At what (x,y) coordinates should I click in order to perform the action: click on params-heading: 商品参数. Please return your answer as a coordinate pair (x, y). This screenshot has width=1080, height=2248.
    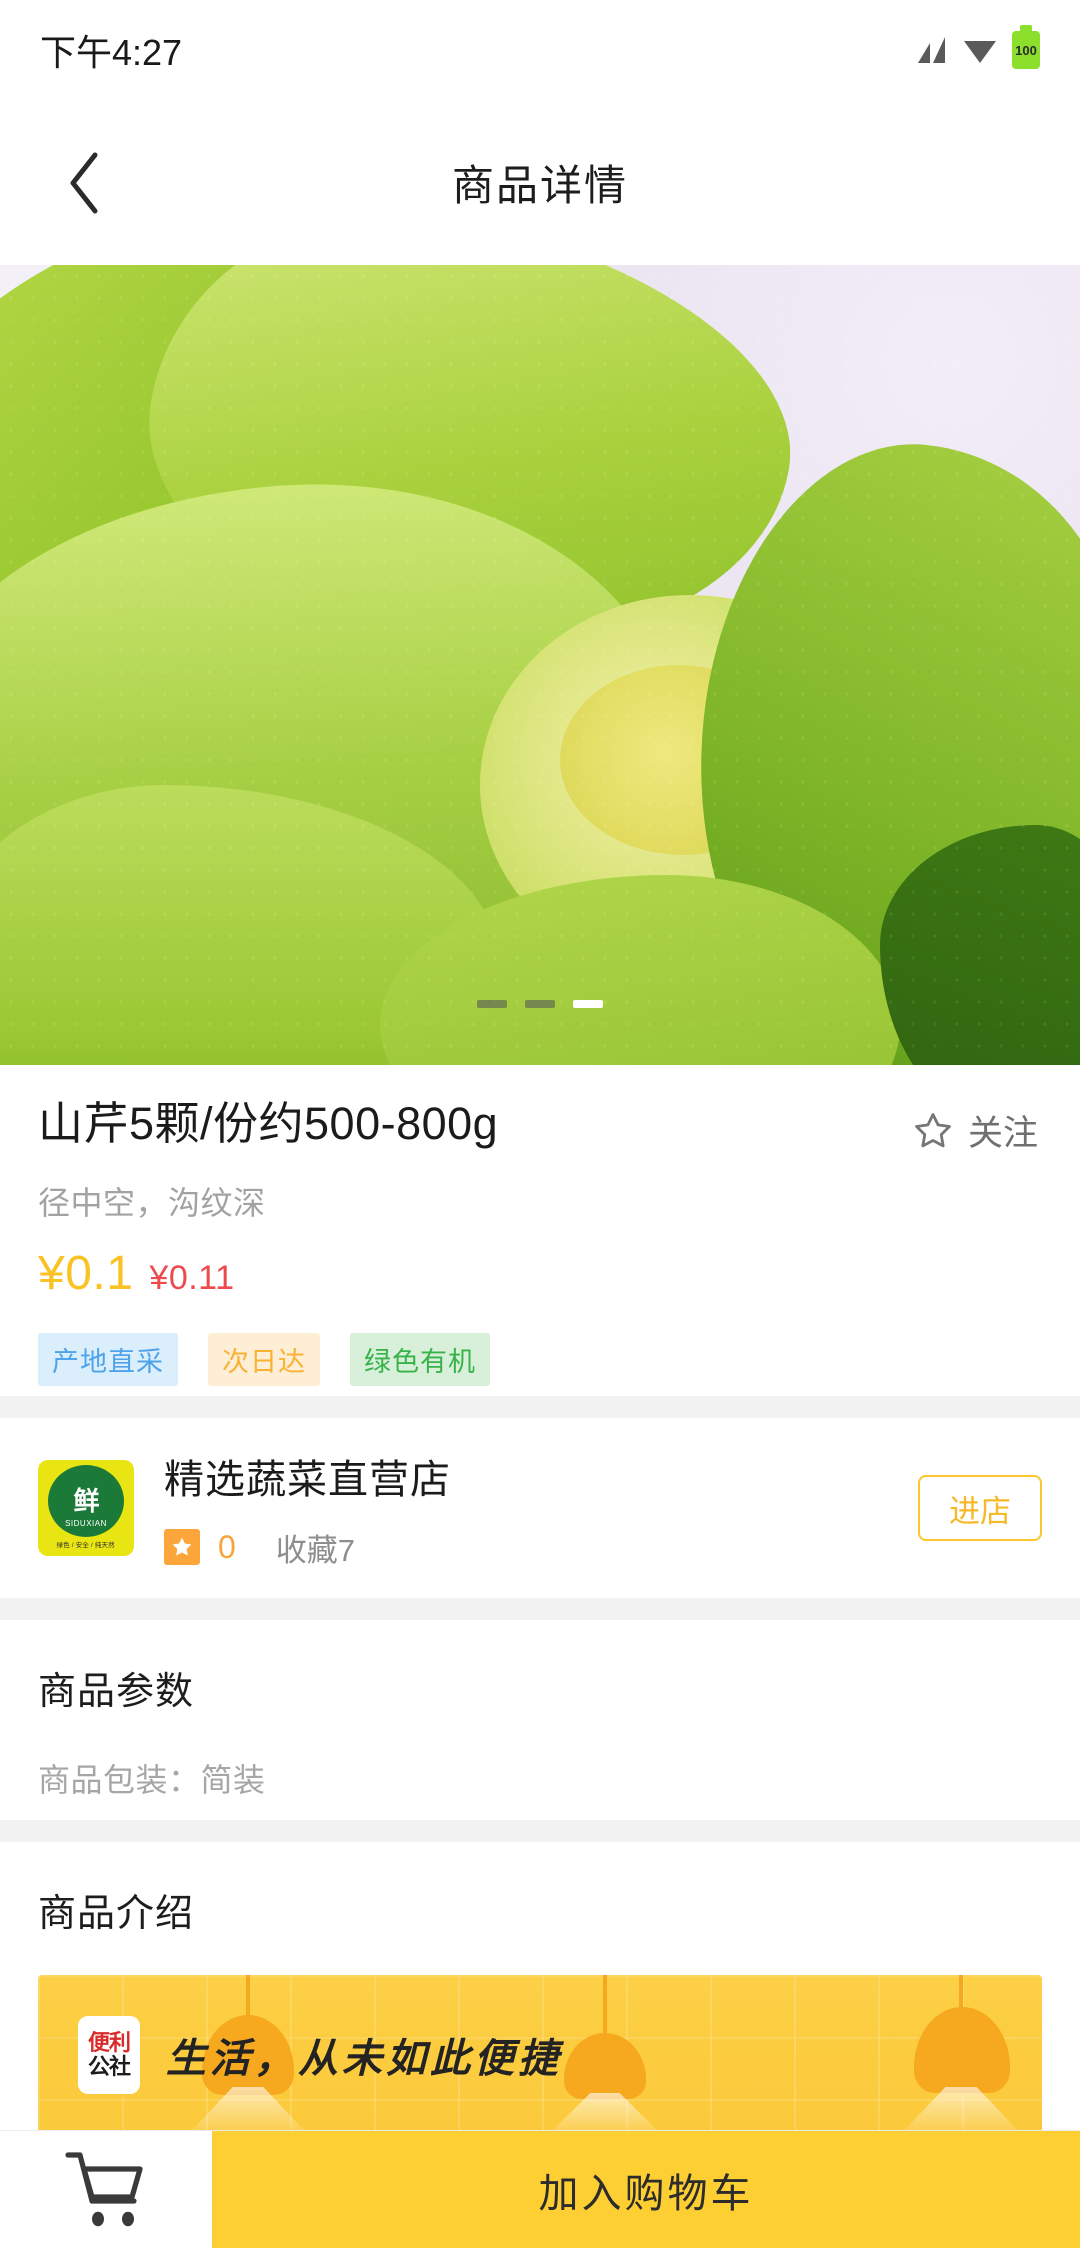
    Looking at the image, I should click on (116, 1692).